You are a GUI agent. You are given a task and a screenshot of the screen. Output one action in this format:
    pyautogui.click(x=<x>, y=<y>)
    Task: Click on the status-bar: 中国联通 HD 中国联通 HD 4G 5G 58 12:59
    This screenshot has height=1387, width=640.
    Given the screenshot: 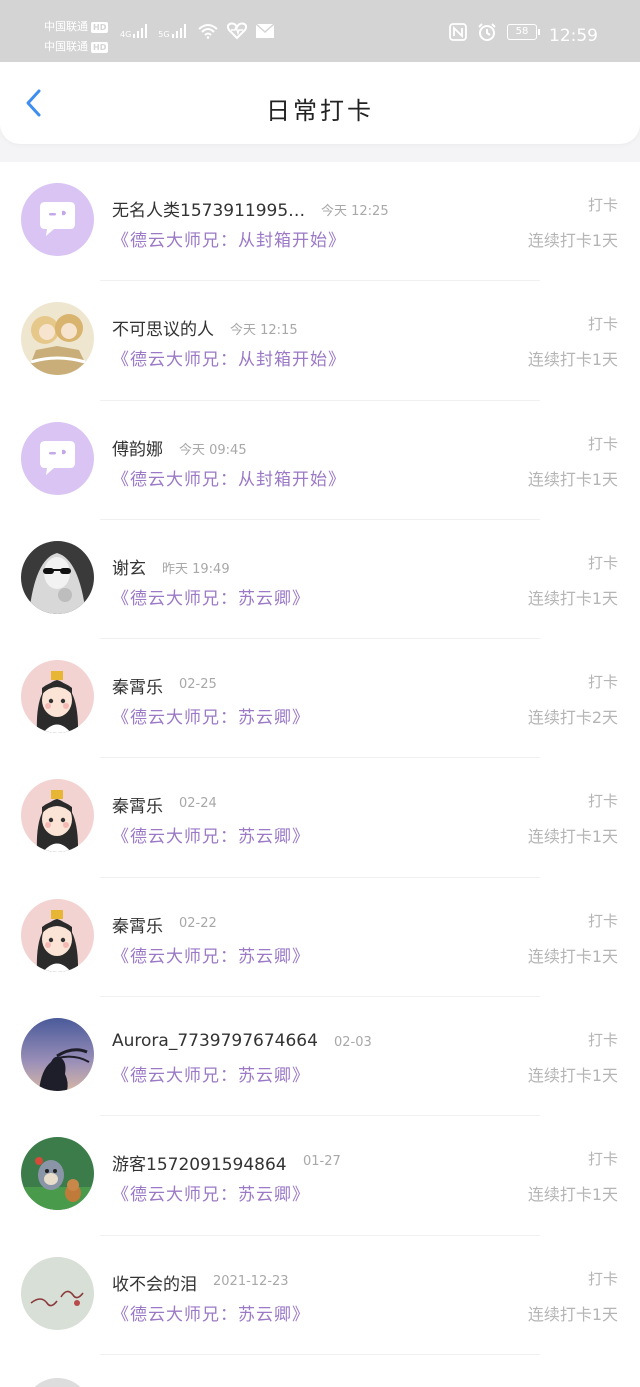 What is the action you would take?
    pyautogui.click(x=320, y=31)
    